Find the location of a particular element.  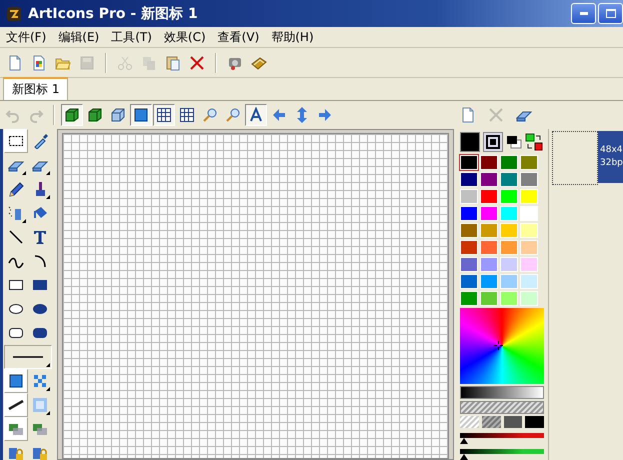

copy-icon is located at coordinates (149, 62).